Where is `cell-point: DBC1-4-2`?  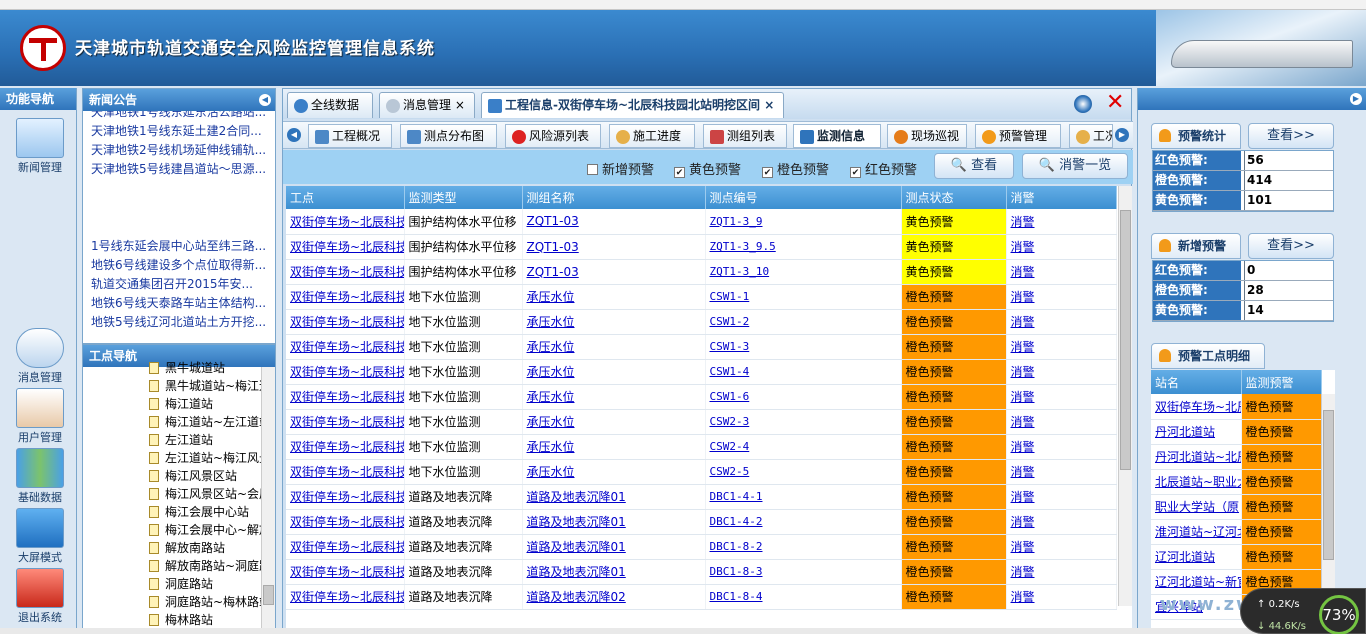
cell-point: DBC1-4-2 is located at coordinates (803, 522).